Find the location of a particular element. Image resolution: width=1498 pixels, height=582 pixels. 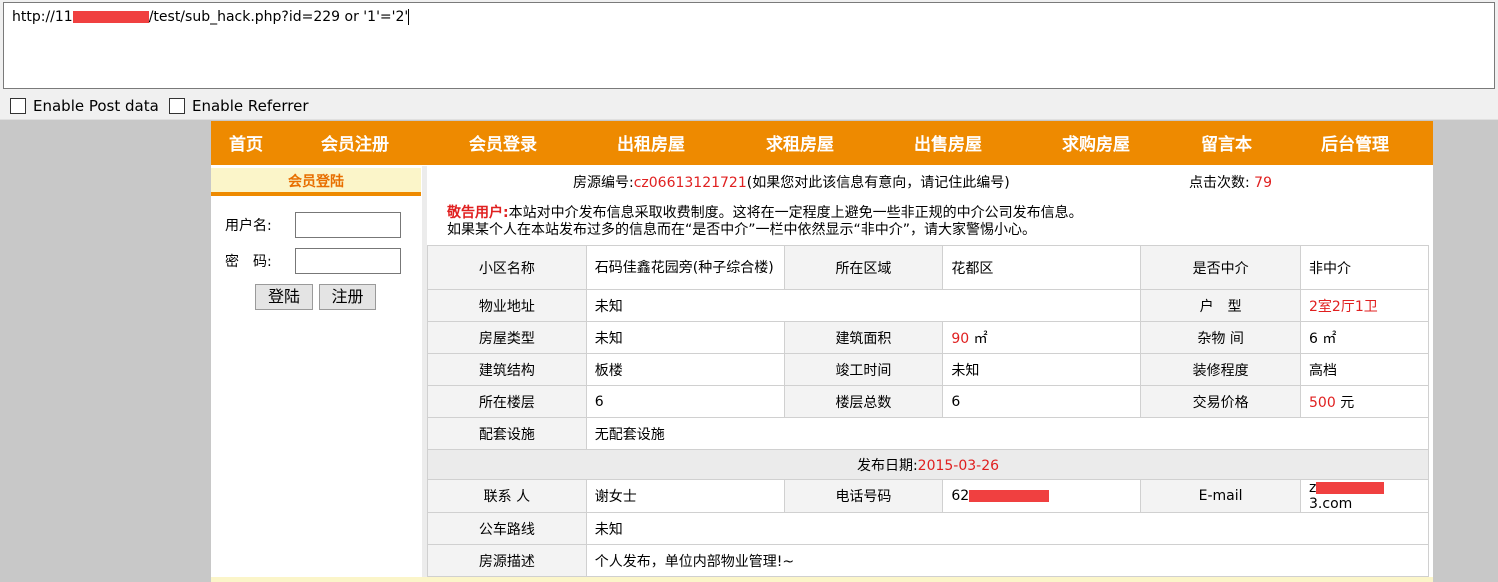

type-value: 未知 is located at coordinates (685, 337).